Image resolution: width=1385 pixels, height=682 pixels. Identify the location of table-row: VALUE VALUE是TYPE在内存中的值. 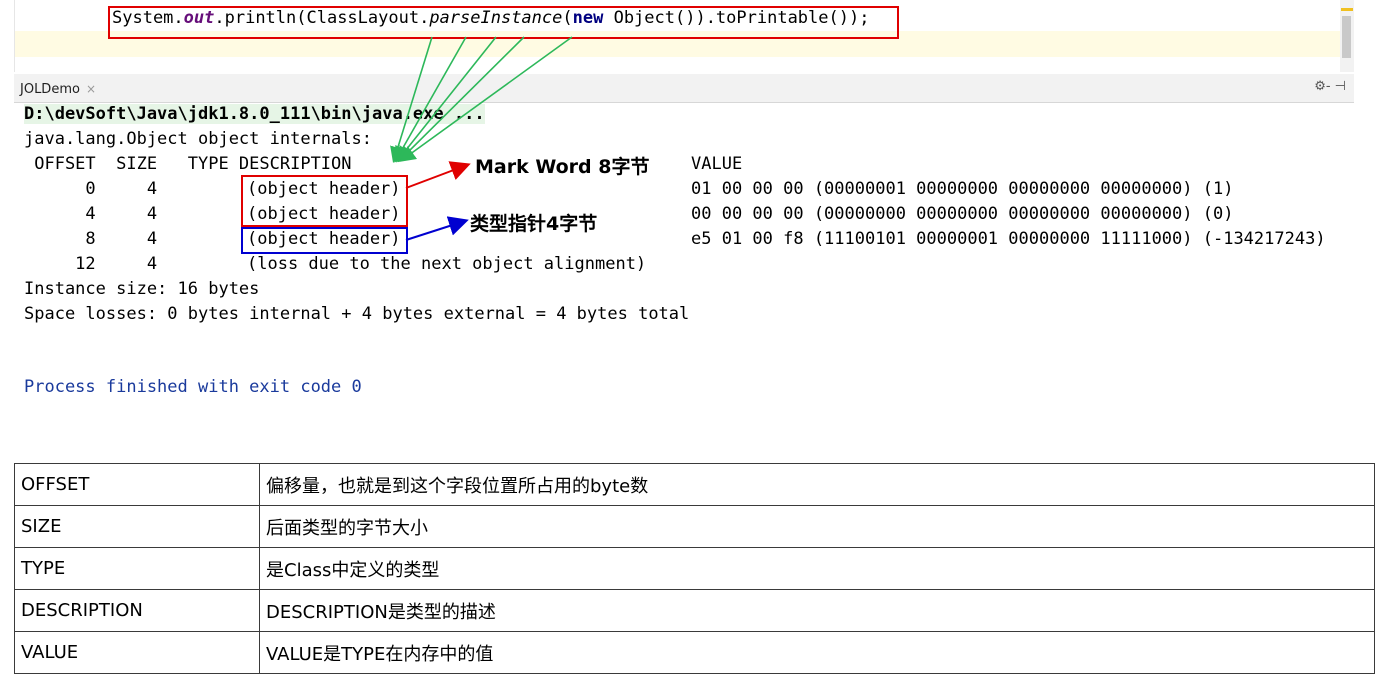
(694, 652).